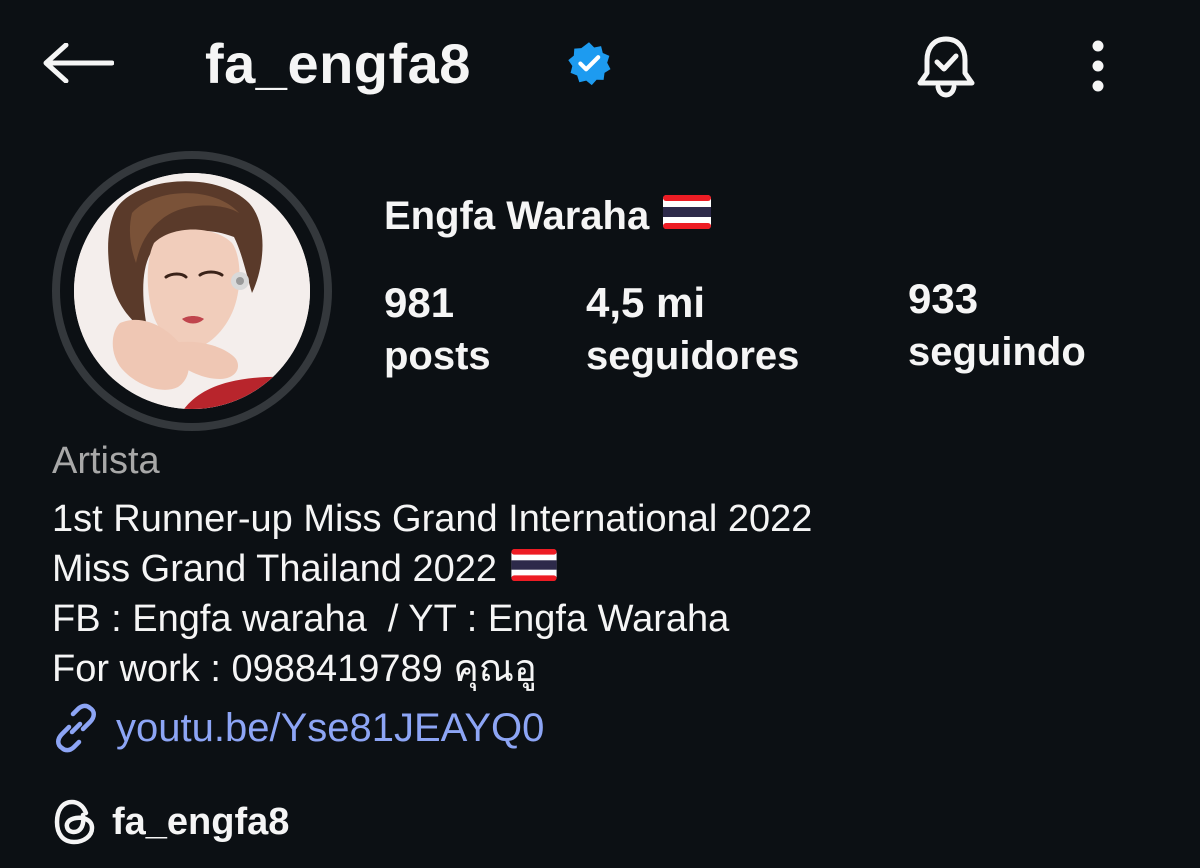 The height and width of the screenshot is (868, 1200). What do you see at coordinates (201, 822) in the screenshot?
I see `threads-handle: fa_engfa8` at bounding box center [201, 822].